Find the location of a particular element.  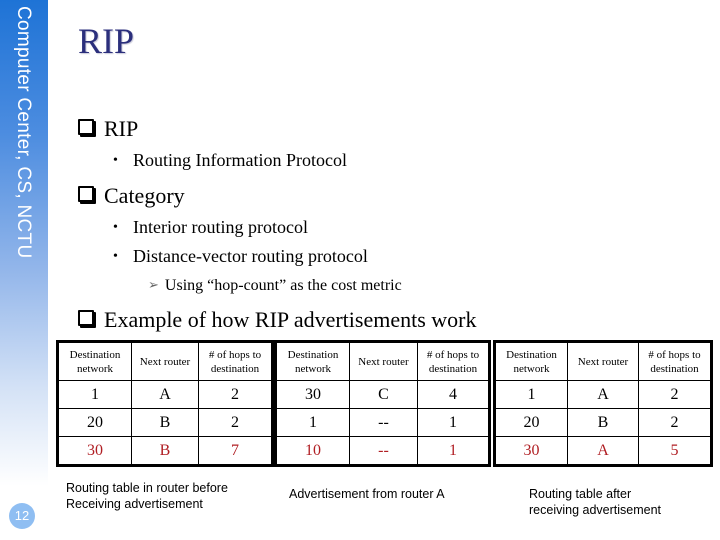

sidebar-banner: Computer Center, CS, NCTU 12 is located at coordinates (24, 270).